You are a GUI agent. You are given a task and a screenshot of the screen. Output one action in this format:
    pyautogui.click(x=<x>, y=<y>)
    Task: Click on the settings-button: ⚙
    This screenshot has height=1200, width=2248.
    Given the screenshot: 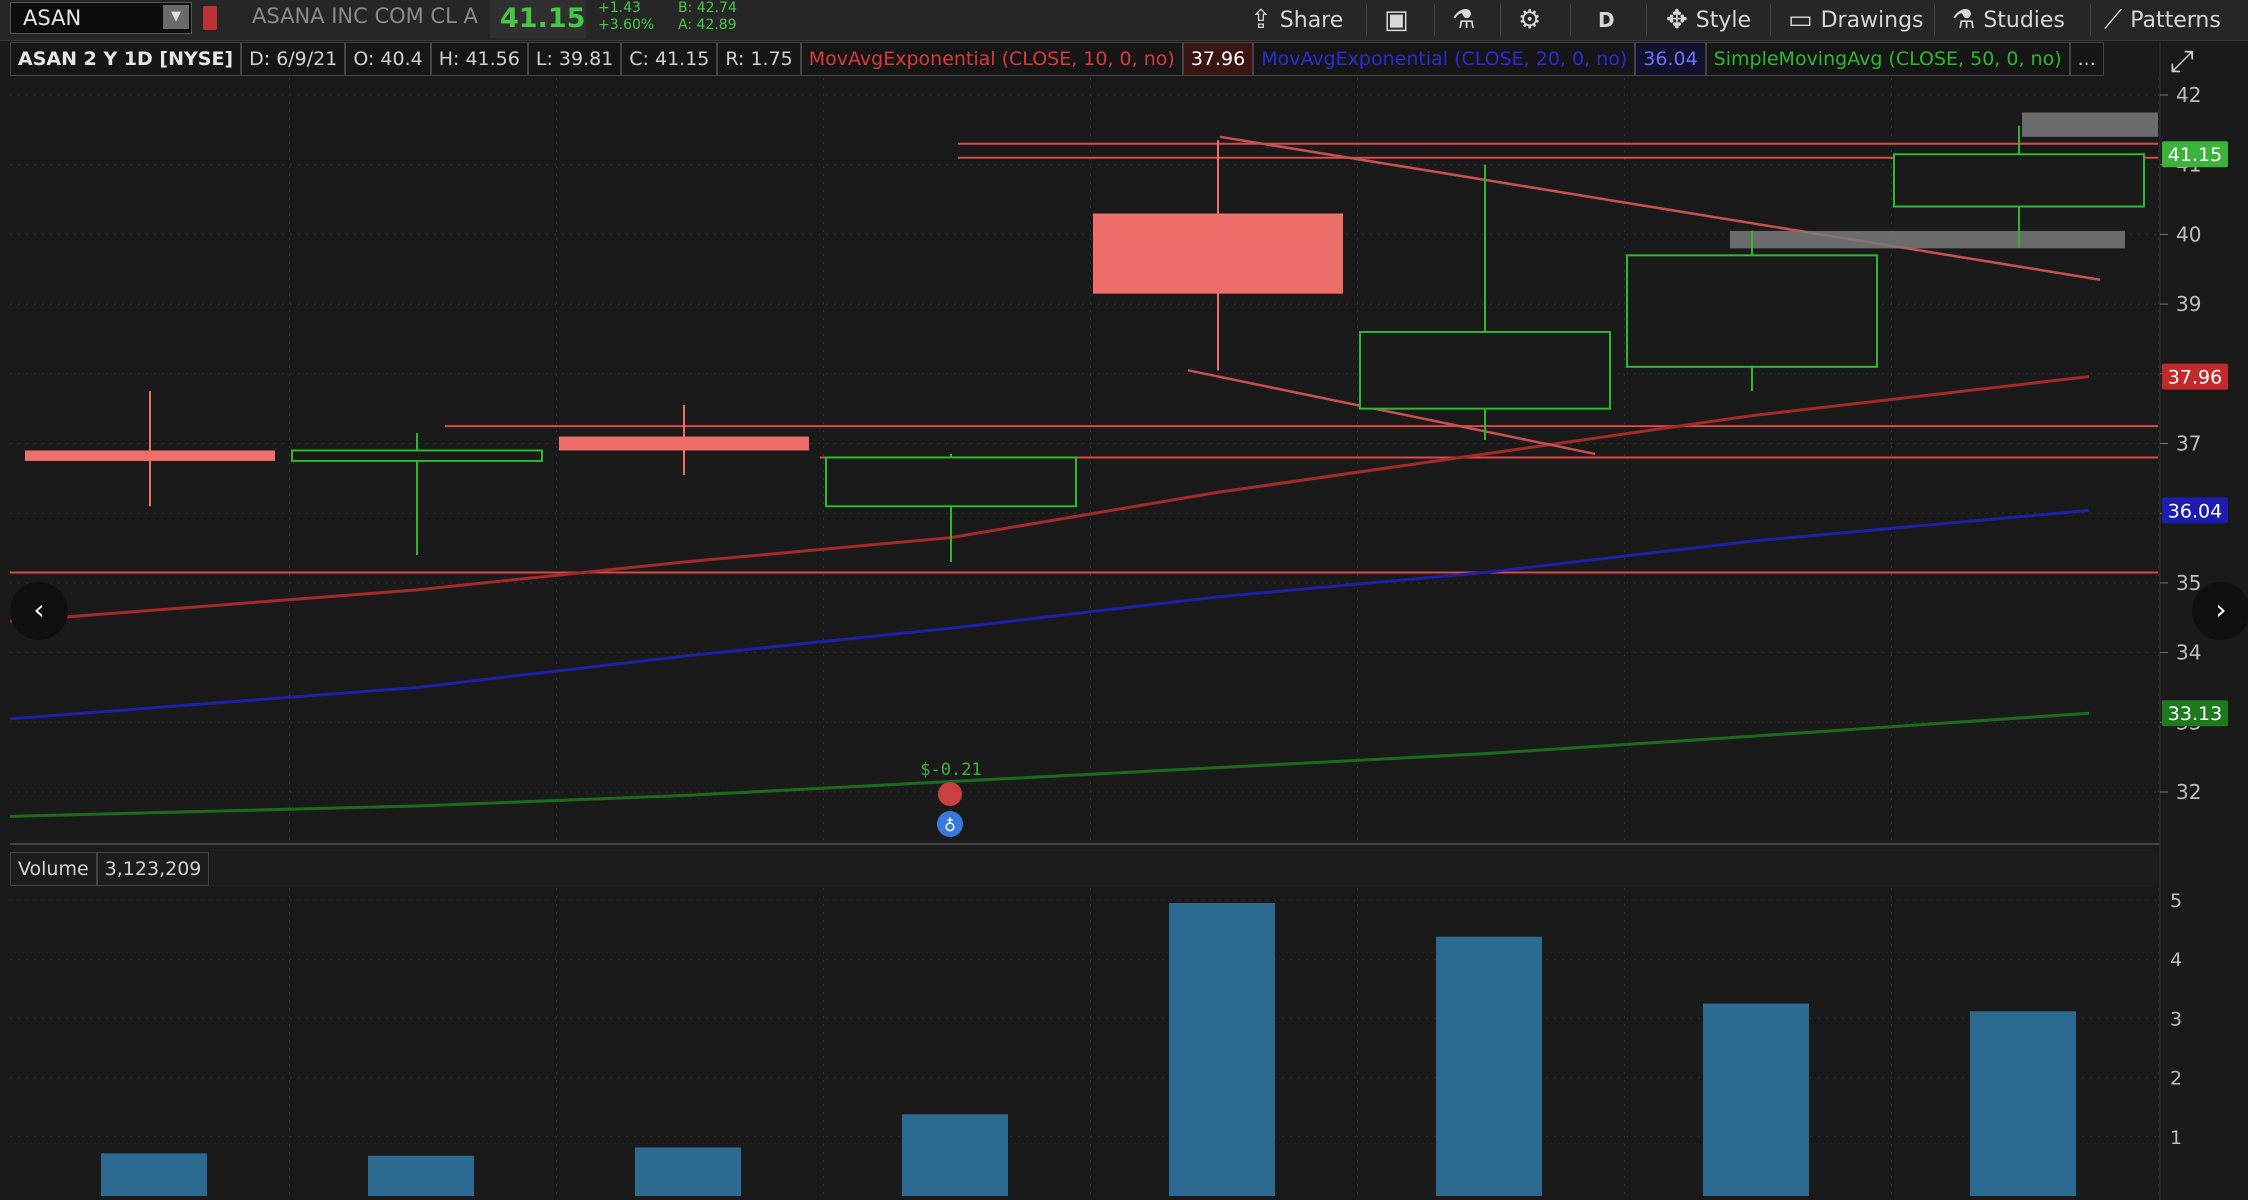 What is the action you would take?
    pyautogui.click(x=1529, y=20)
    